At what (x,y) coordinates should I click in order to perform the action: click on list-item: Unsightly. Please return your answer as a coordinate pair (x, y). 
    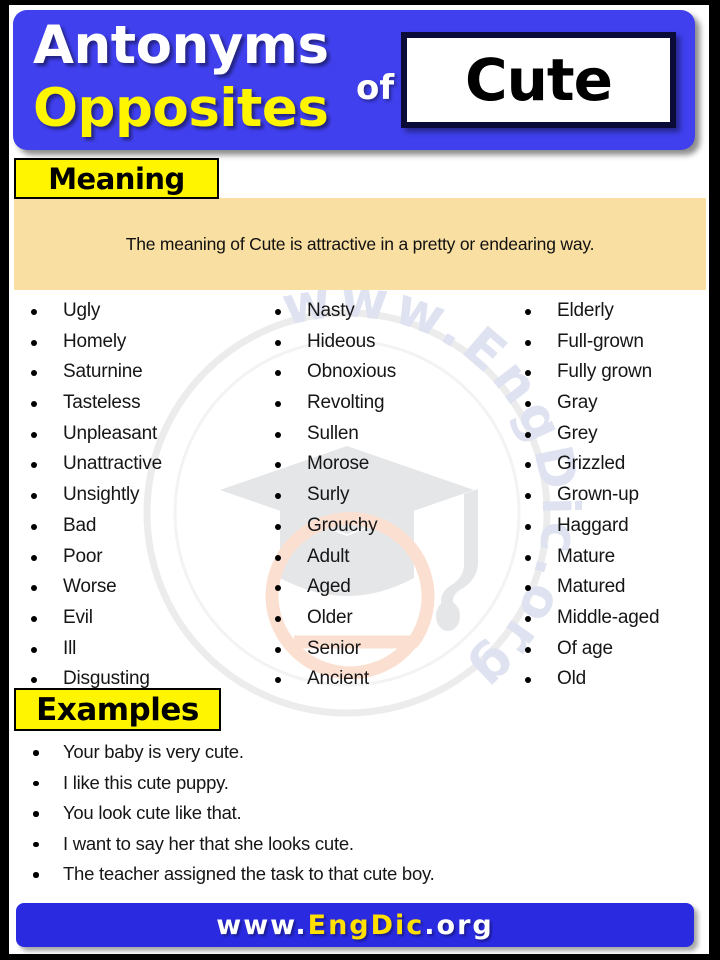
    Looking at the image, I should click on (142, 495).